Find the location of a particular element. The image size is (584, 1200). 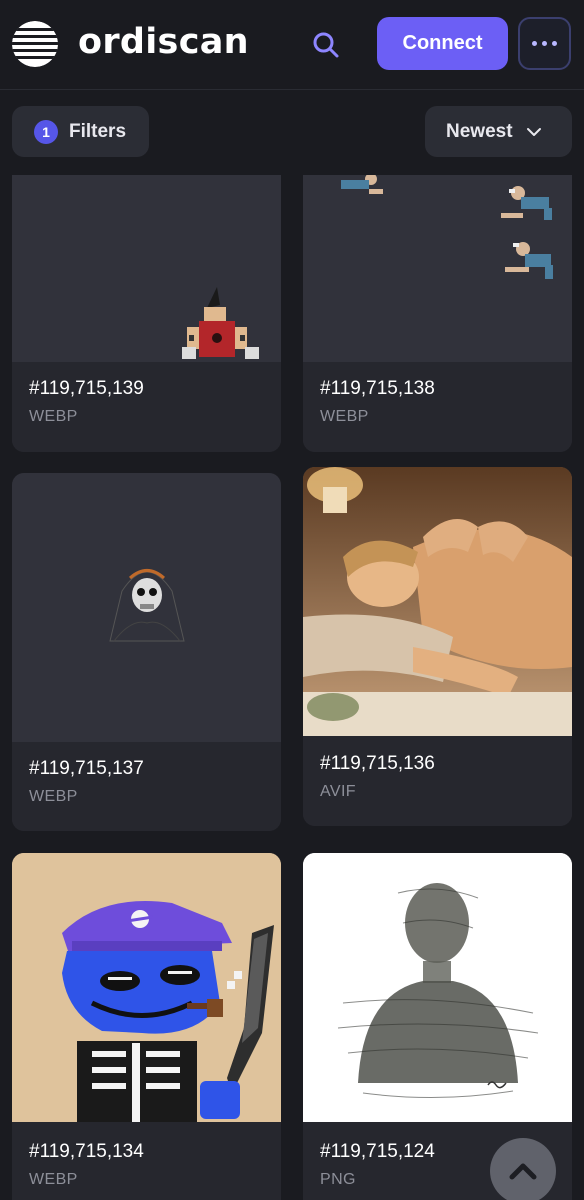

inscription-number: #119,715,138 is located at coordinates (377, 388).